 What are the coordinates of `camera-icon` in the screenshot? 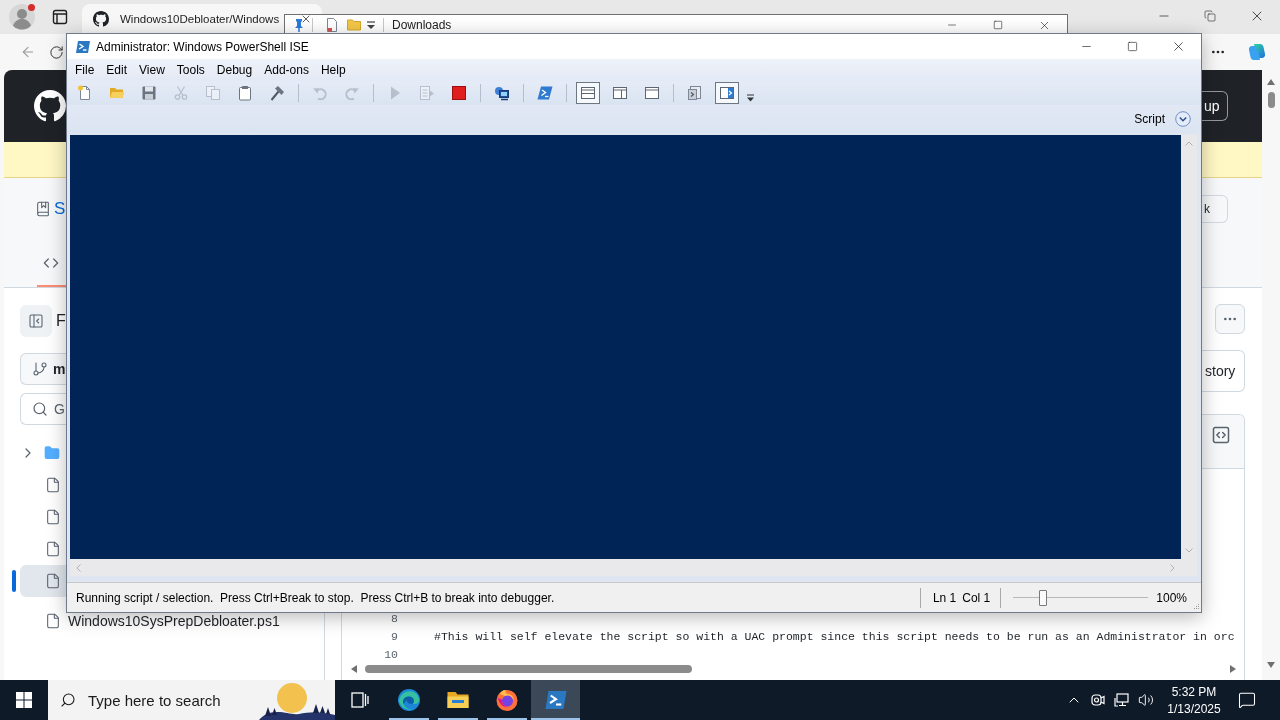 It's located at (1098, 700).